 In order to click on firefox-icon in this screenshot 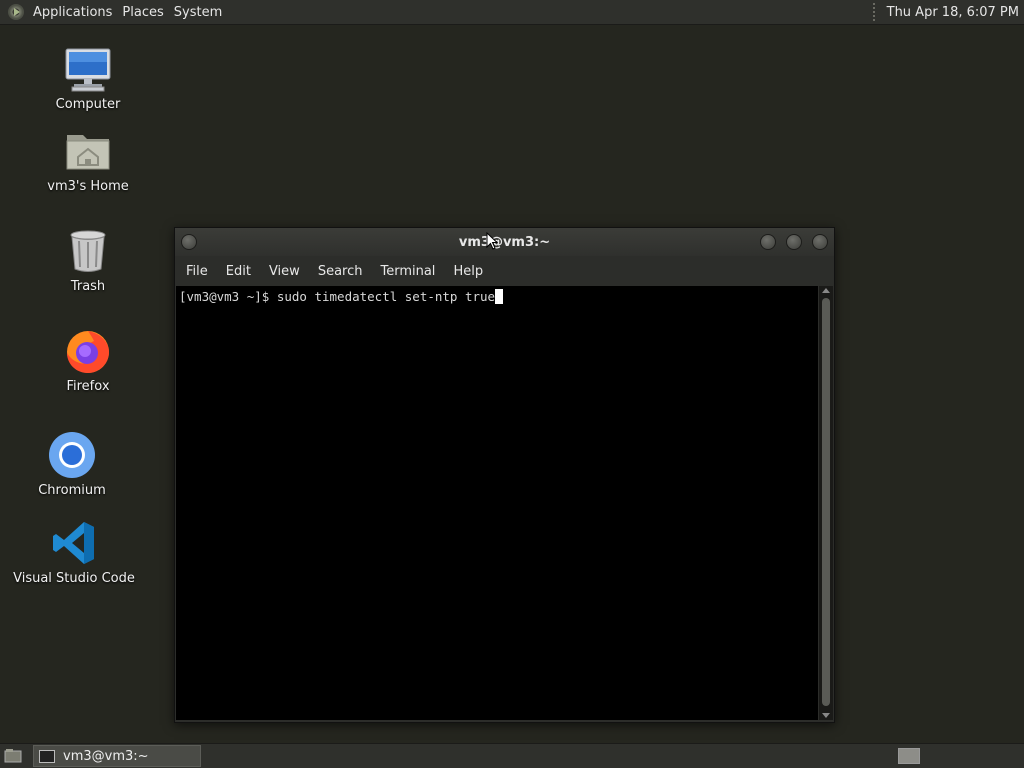, I will do `click(88, 351)`.